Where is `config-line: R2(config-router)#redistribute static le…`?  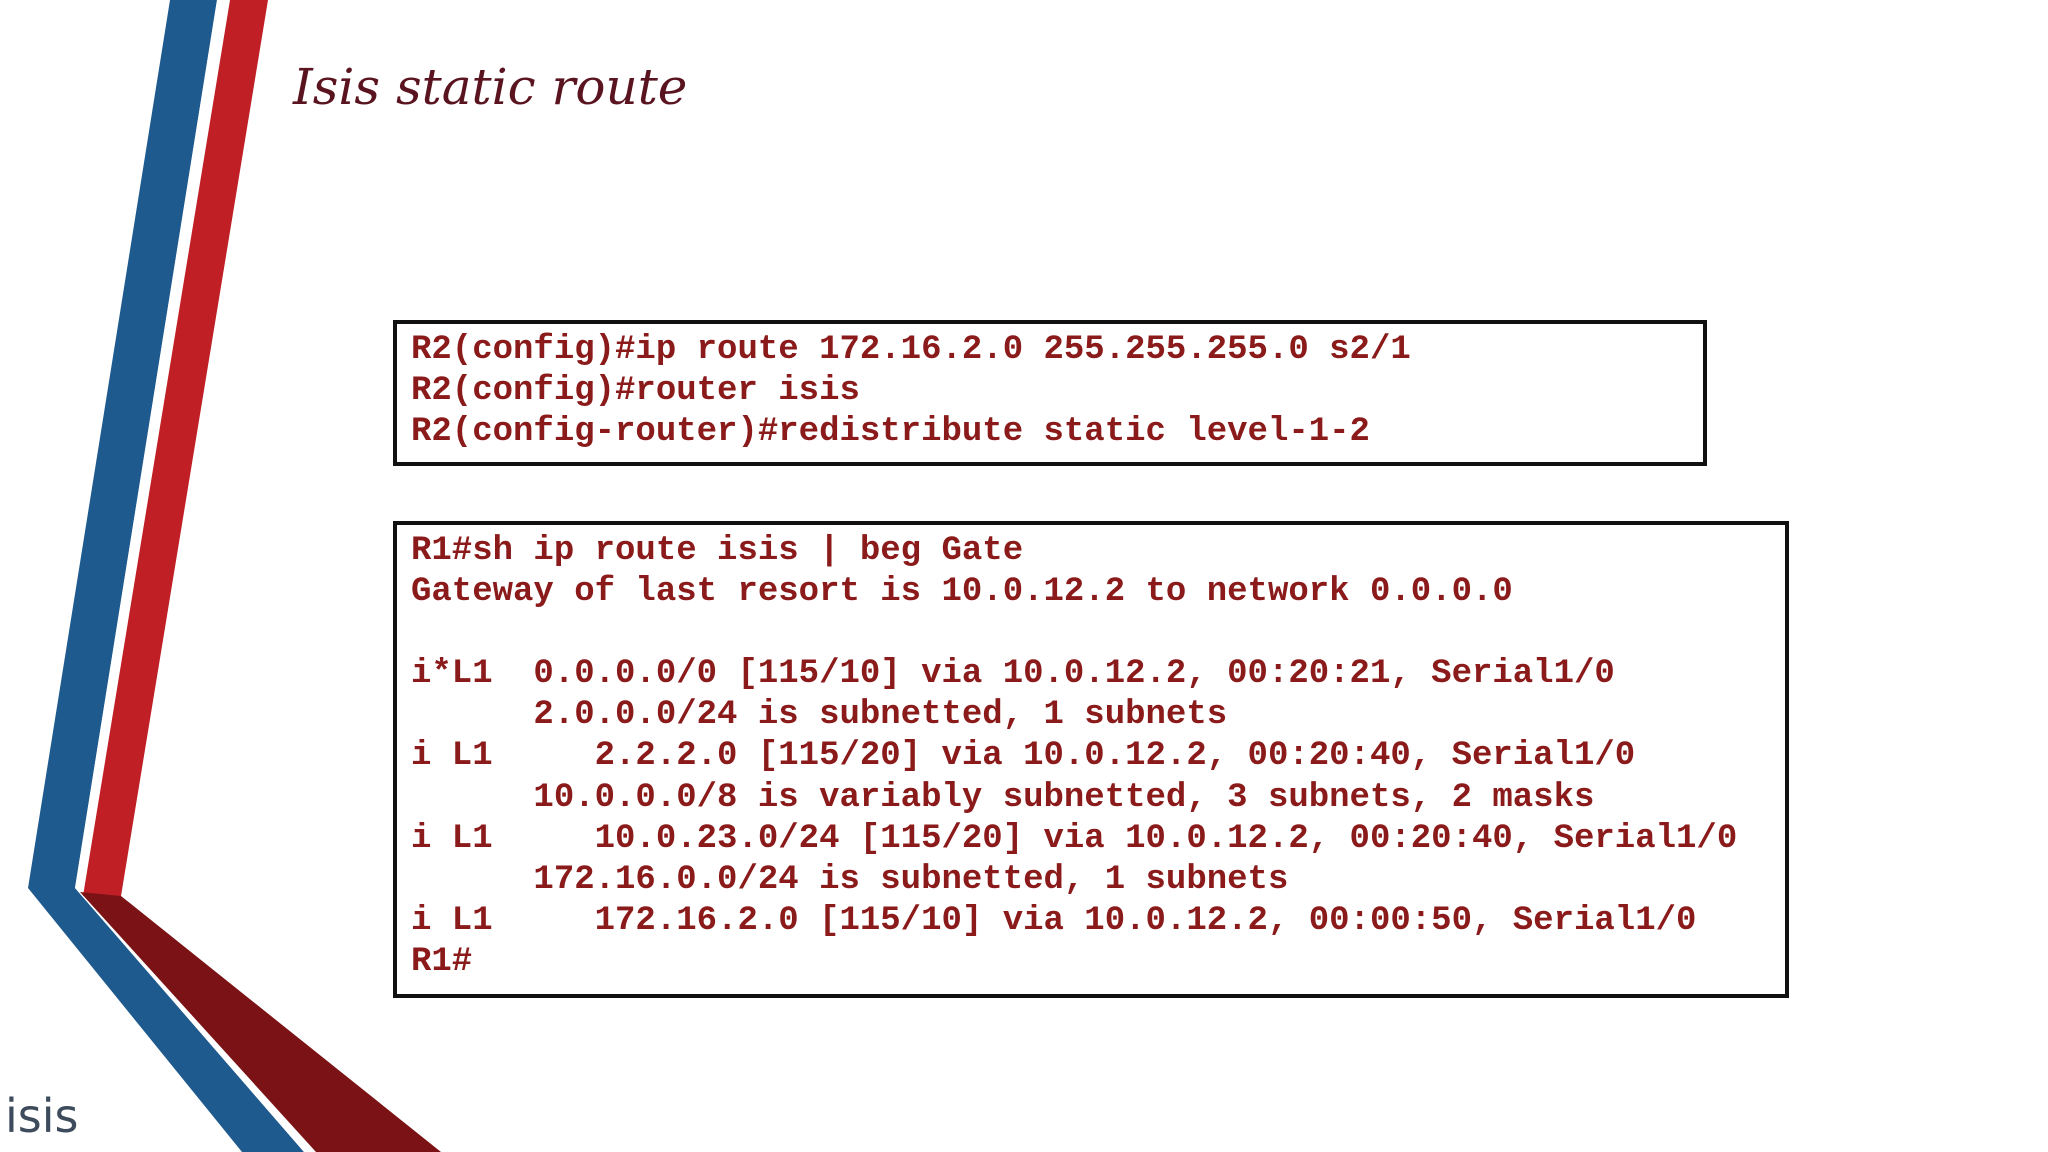
config-line: R2(config-router)#redistribute static le… is located at coordinates (890, 432).